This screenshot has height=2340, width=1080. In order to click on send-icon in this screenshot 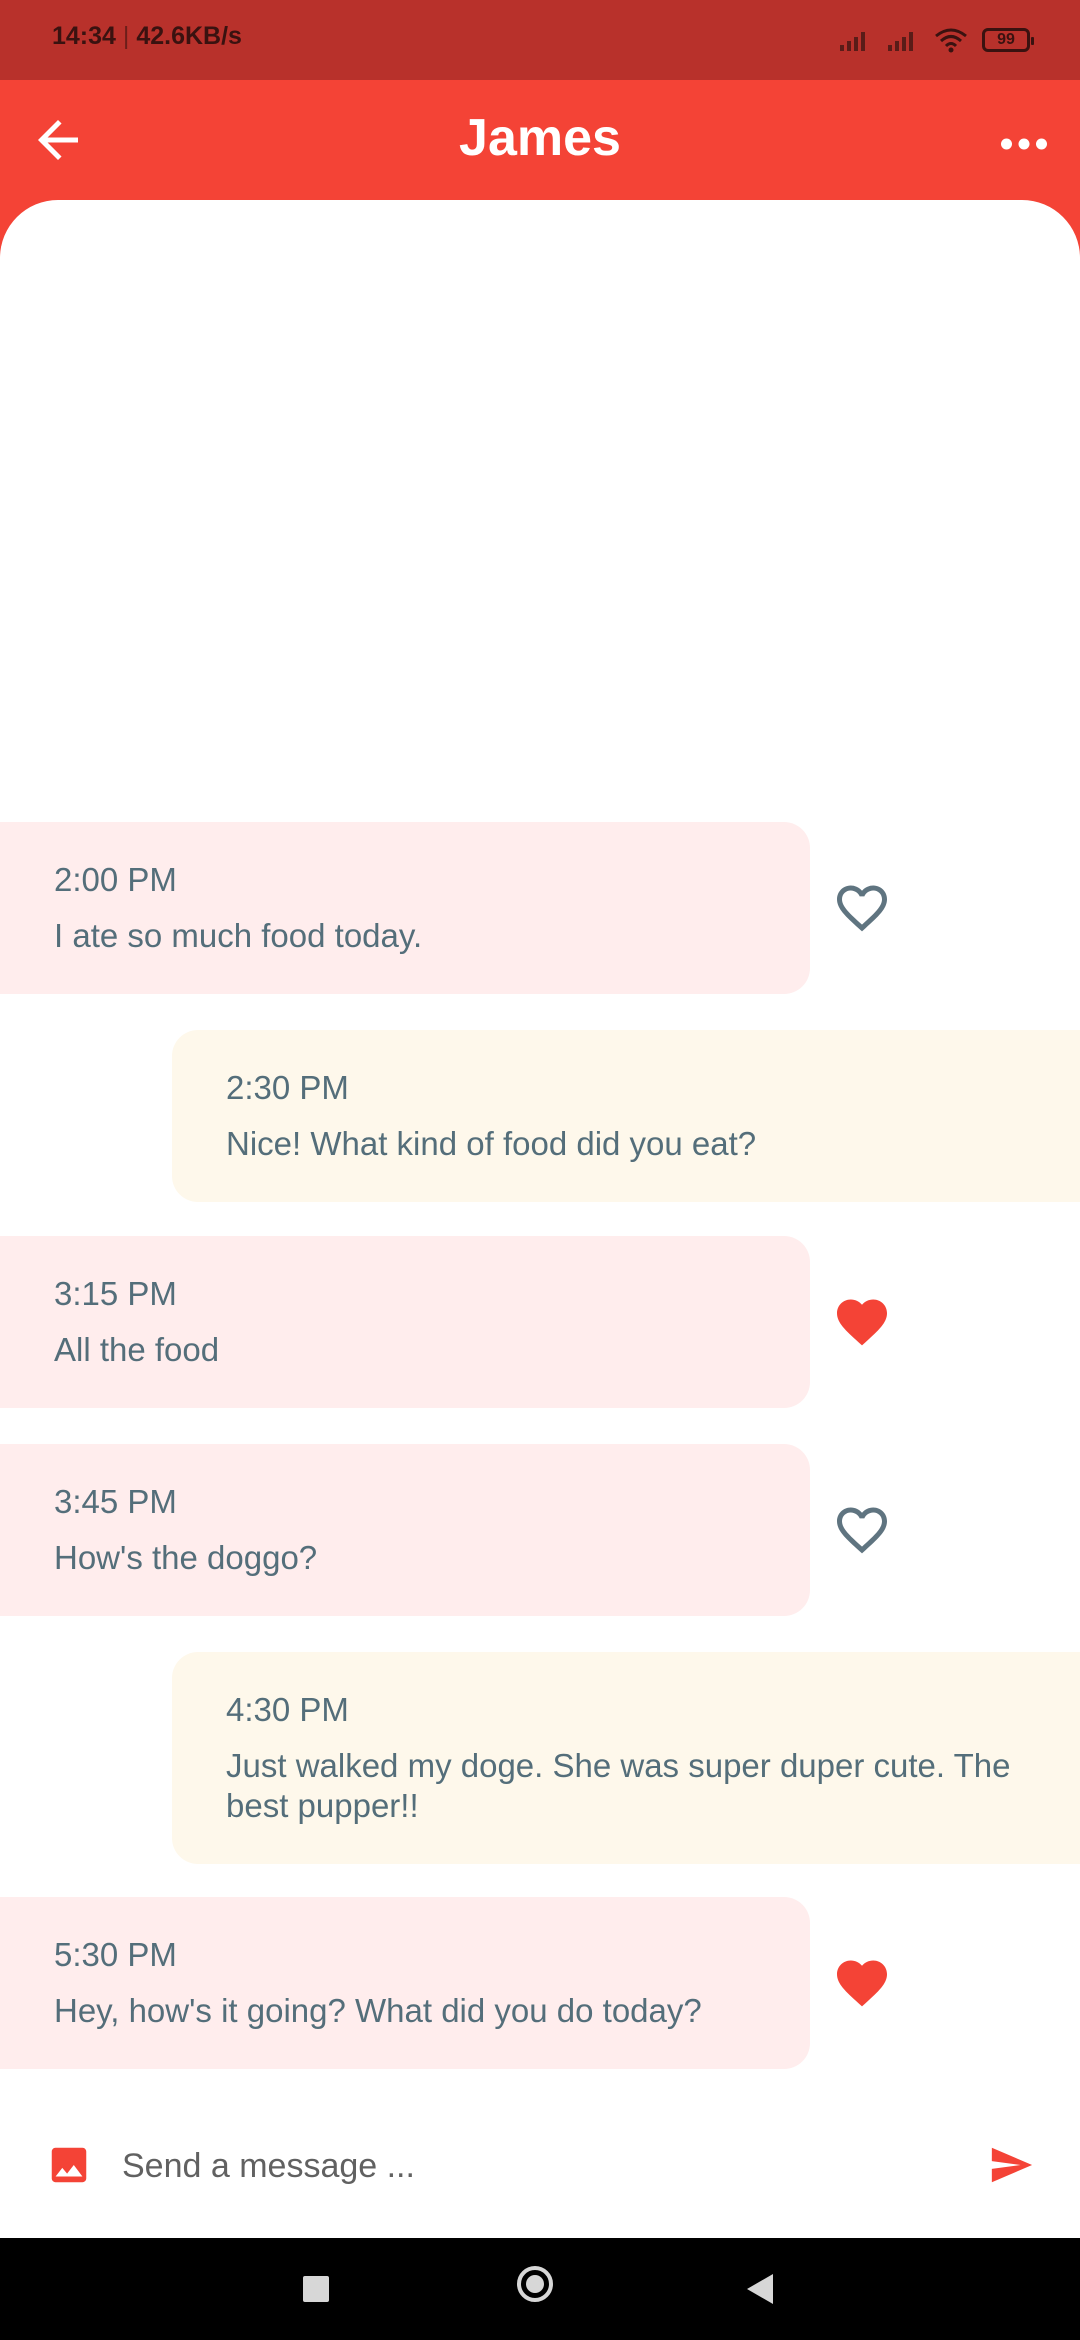, I will do `click(1012, 2165)`.